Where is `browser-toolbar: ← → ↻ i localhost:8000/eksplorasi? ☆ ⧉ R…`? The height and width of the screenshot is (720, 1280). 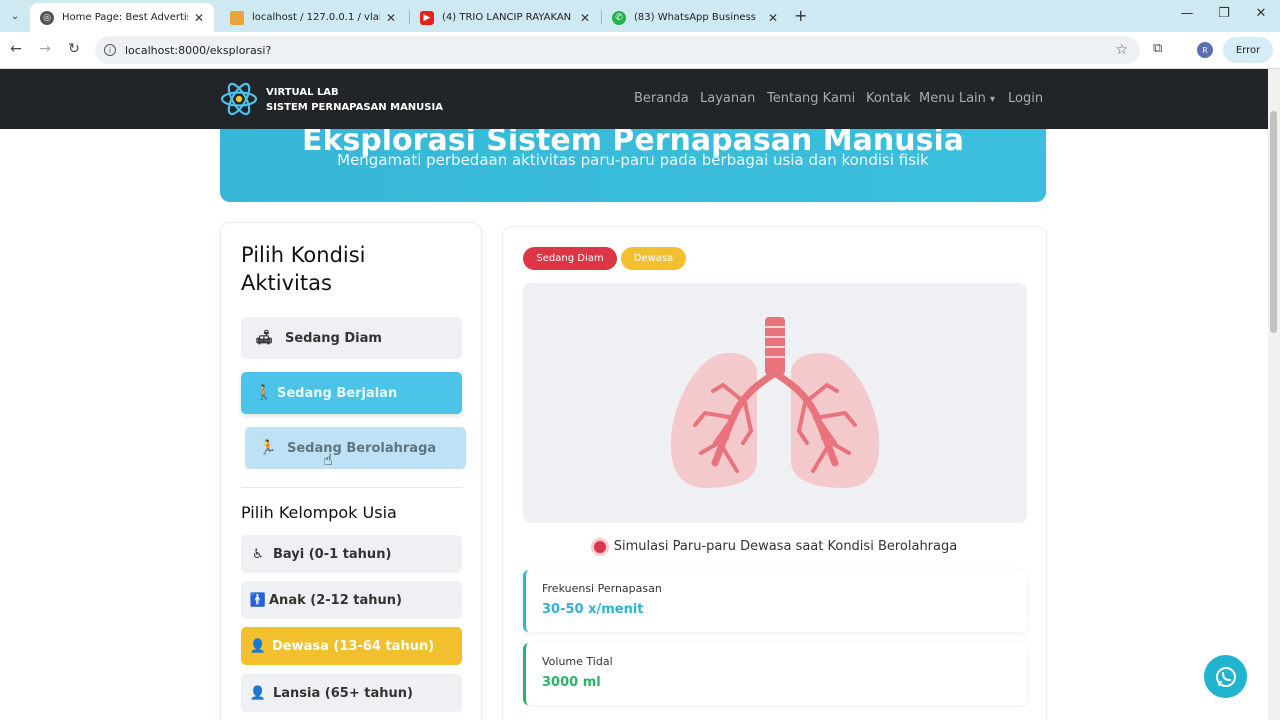 browser-toolbar: ← → ↻ i localhost:8000/eksplorasi? ☆ ⧉ R… is located at coordinates (640, 50).